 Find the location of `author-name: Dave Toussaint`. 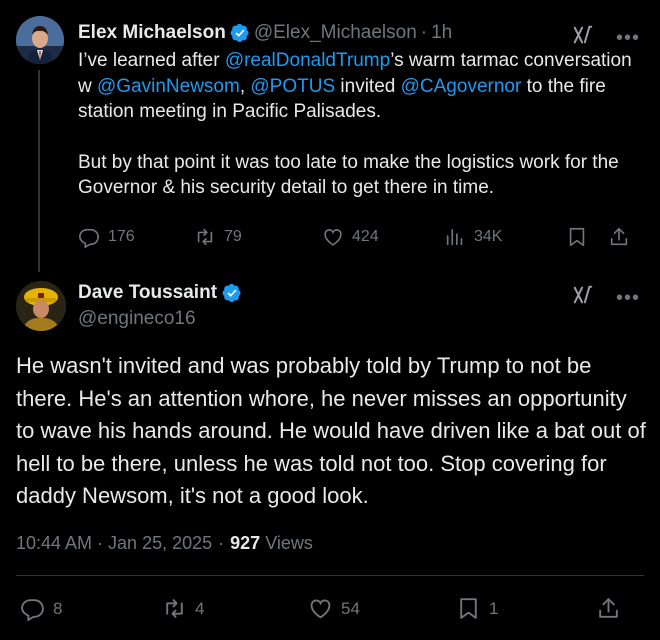

author-name: Dave Toussaint is located at coordinates (147, 293).